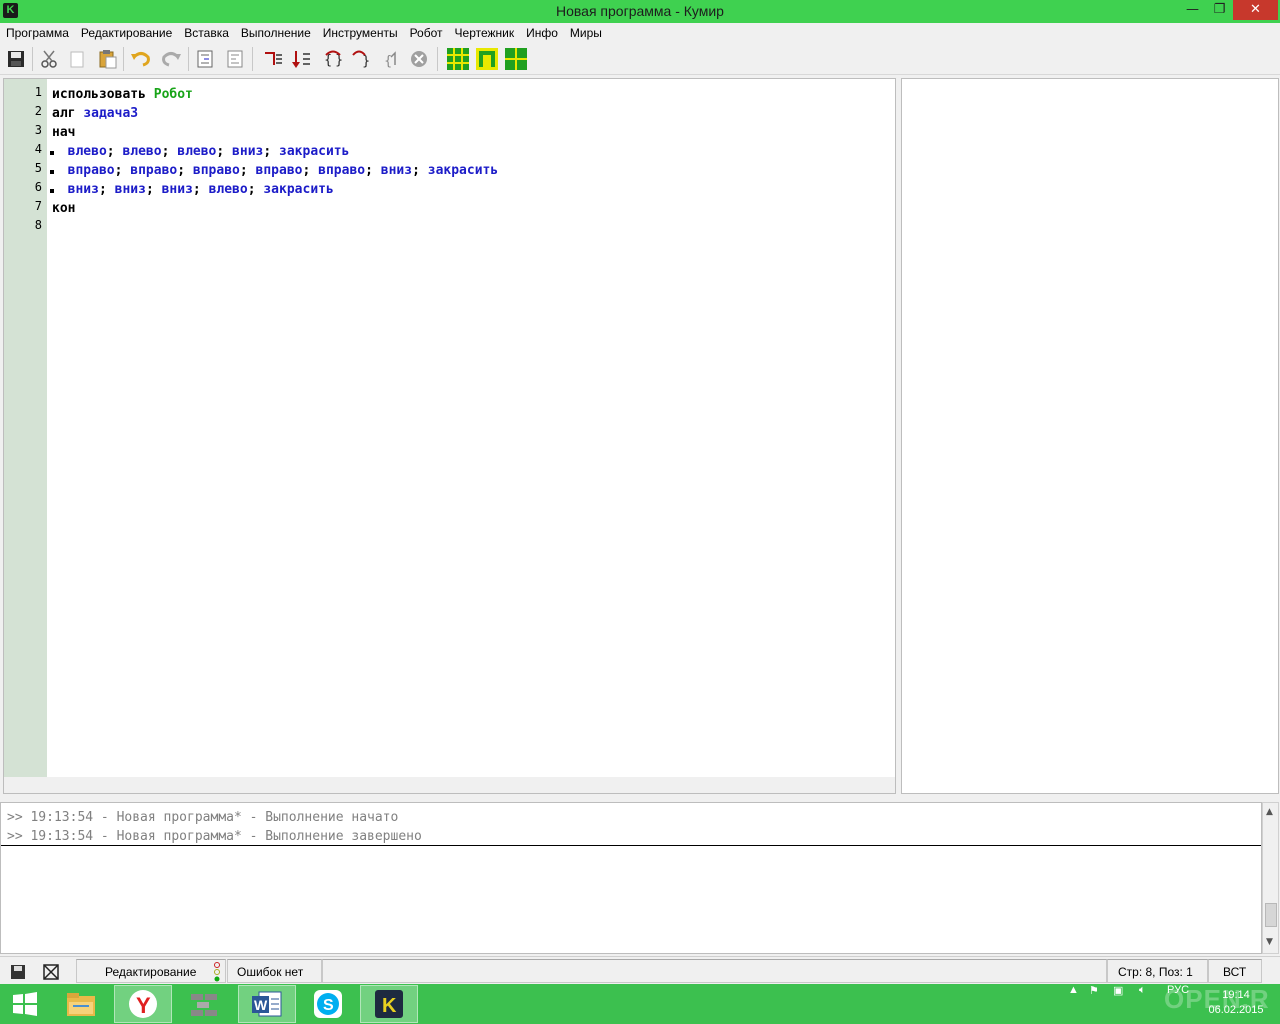 The width and height of the screenshot is (1280, 1024). I want to click on scroll-up-arrow-icon: ▲, so click(1269, 812).